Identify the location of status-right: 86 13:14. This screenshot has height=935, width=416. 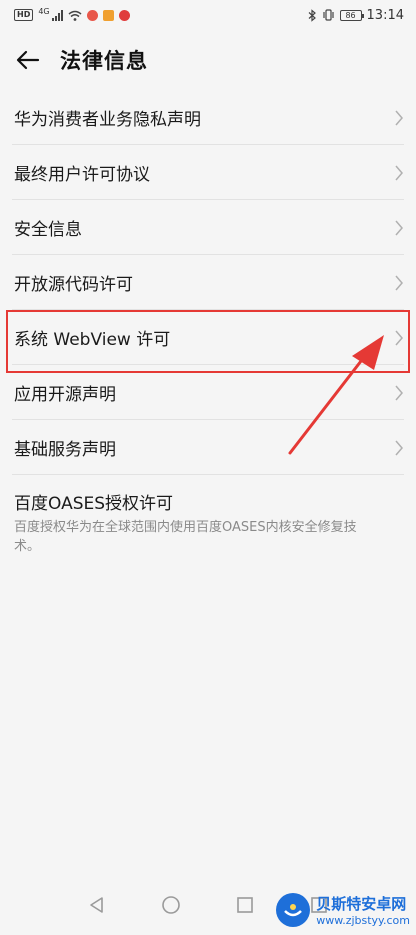
(356, 15).